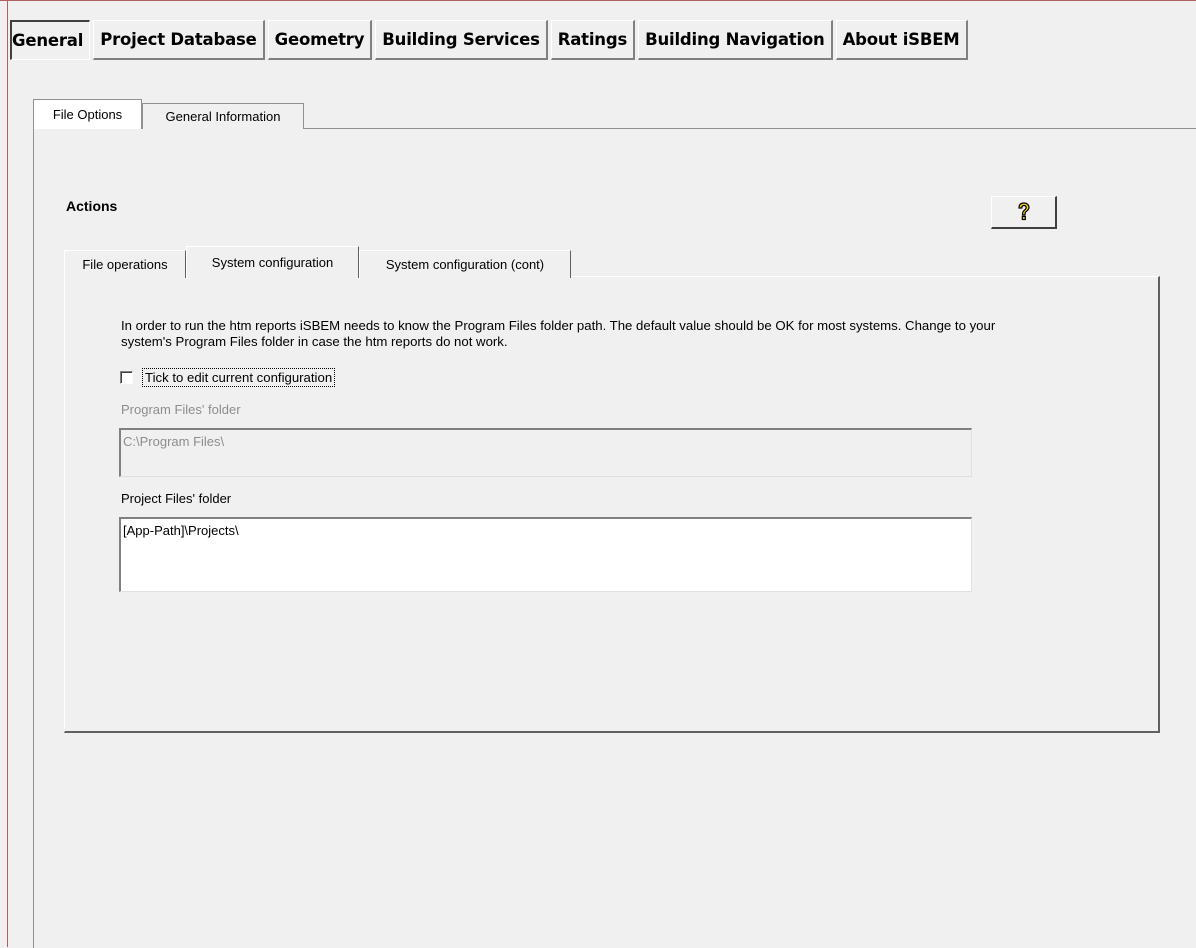  I want to click on tab-building-services-label: Building Services, so click(461, 39).